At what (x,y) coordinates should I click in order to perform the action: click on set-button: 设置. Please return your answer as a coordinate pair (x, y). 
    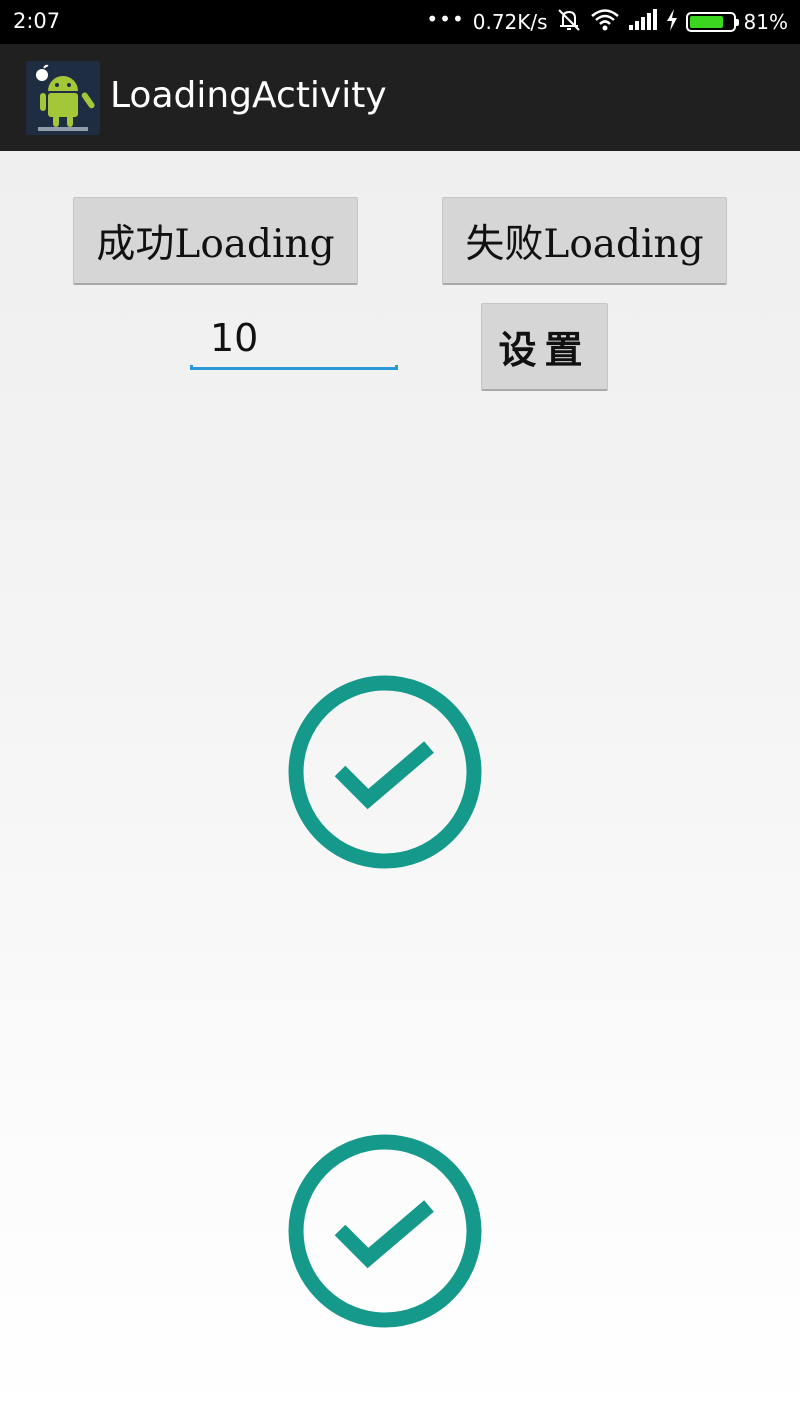
    Looking at the image, I should click on (544, 347).